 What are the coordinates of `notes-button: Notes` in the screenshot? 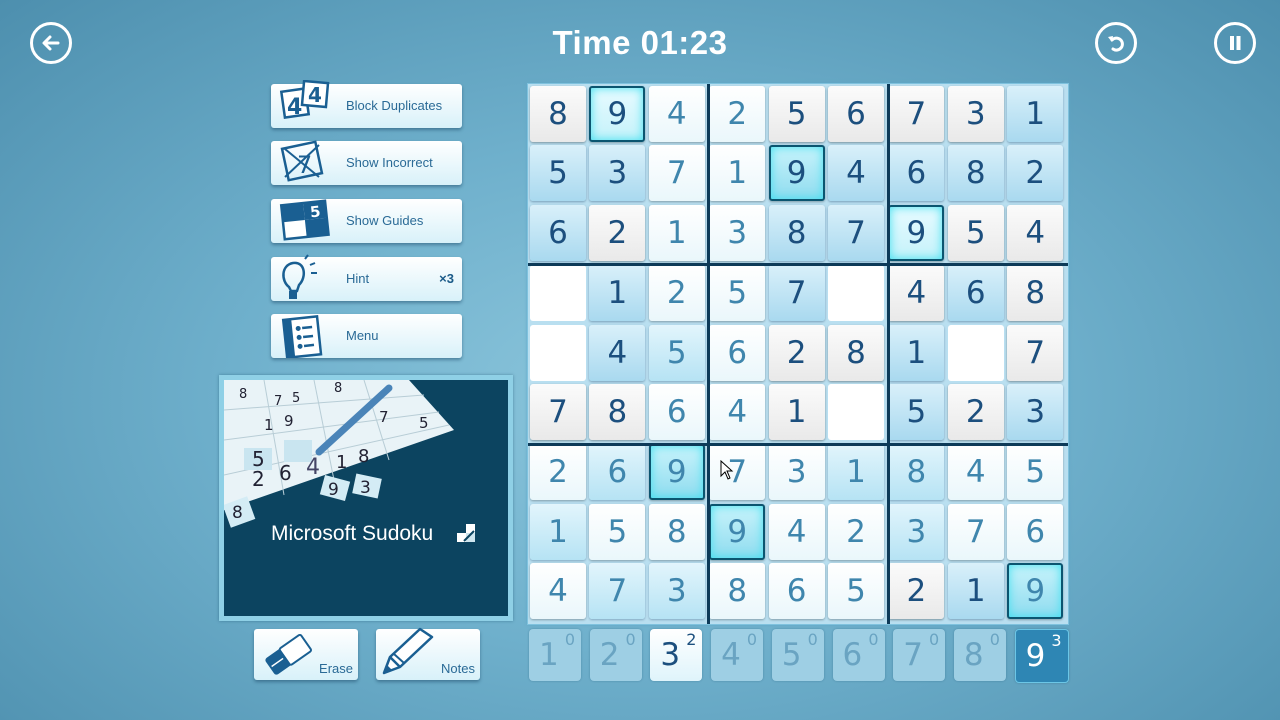 It's located at (428, 653).